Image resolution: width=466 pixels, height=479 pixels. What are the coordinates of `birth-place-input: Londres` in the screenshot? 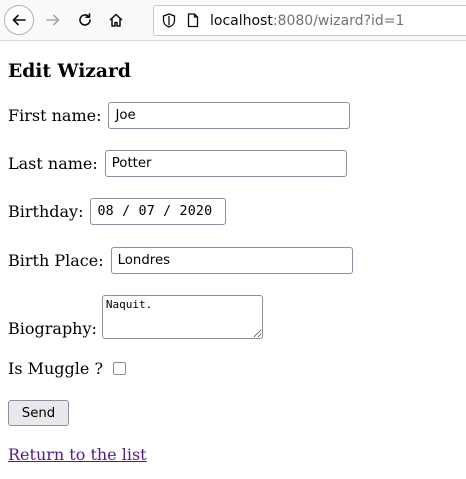 It's located at (231, 260).